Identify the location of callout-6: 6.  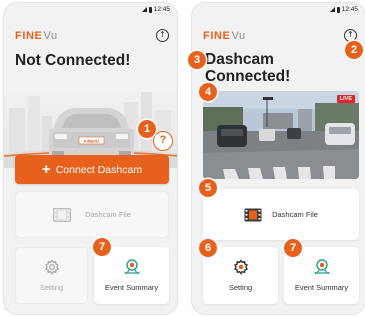
(208, 248).